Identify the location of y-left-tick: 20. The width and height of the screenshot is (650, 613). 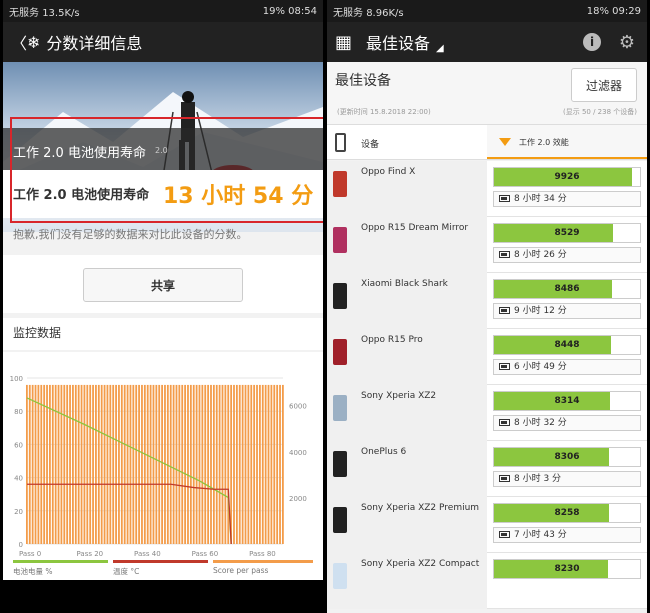
(18, 512).